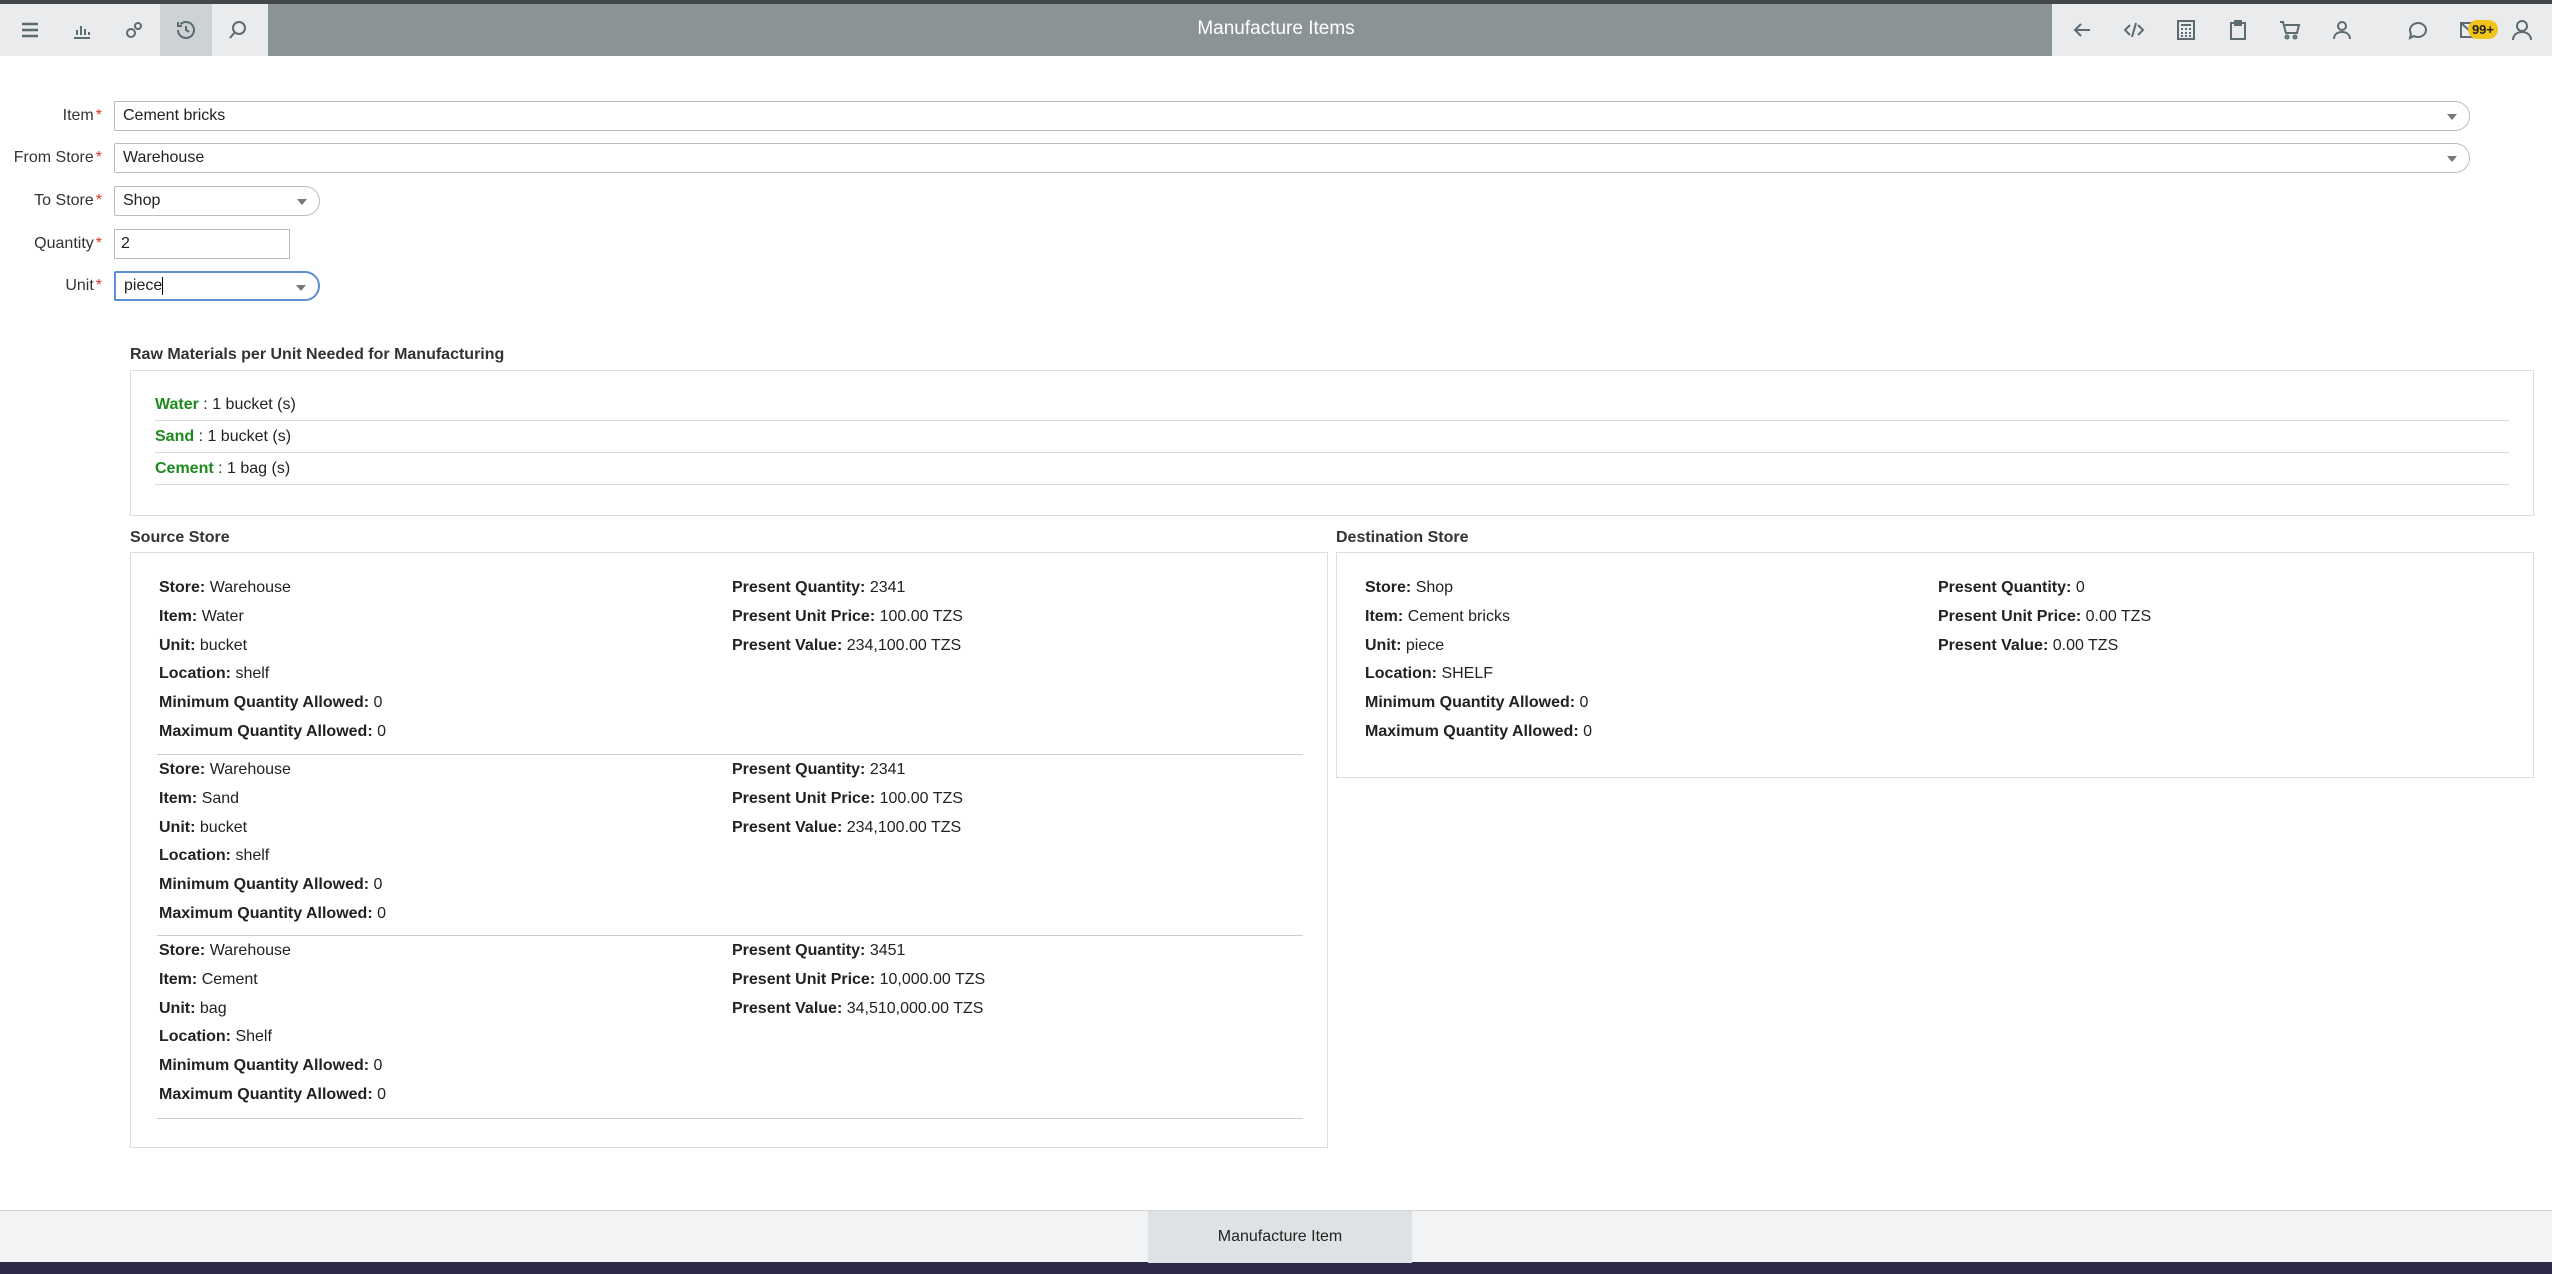  Describe the element at coordinates (2482, 29) in the screenshot. I see `notification-badge: 99+` at that location.